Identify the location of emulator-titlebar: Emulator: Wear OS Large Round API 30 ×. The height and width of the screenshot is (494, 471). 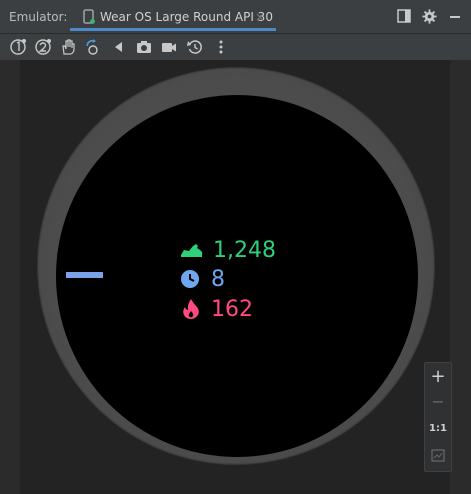
(235, 17).